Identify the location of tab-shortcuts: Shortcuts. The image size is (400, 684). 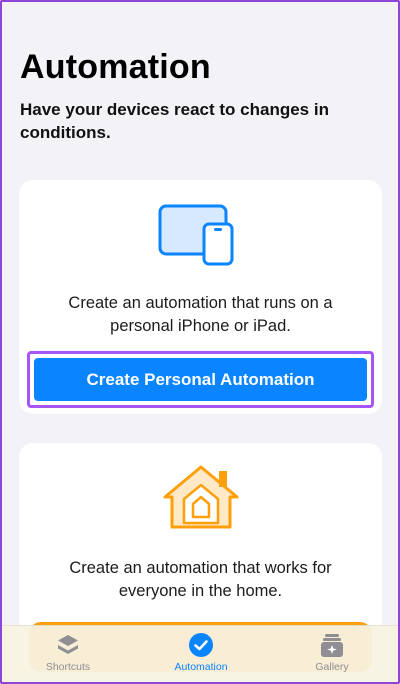
(68, 655).